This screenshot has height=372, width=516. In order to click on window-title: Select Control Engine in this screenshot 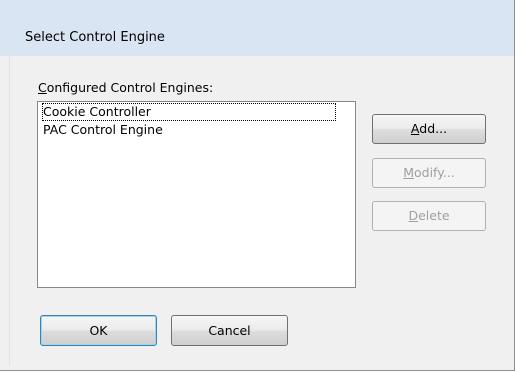, I will do `click(95, 37)`.